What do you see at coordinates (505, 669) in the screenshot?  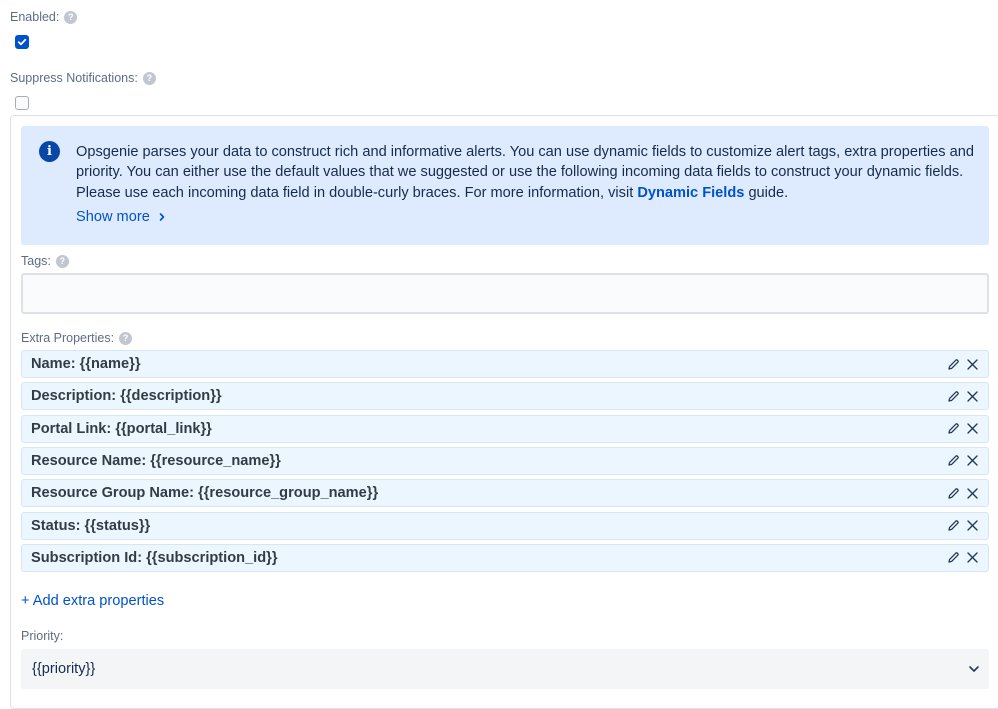 I see `priority-select: {{priority}}` at bounding box center [505, 669].